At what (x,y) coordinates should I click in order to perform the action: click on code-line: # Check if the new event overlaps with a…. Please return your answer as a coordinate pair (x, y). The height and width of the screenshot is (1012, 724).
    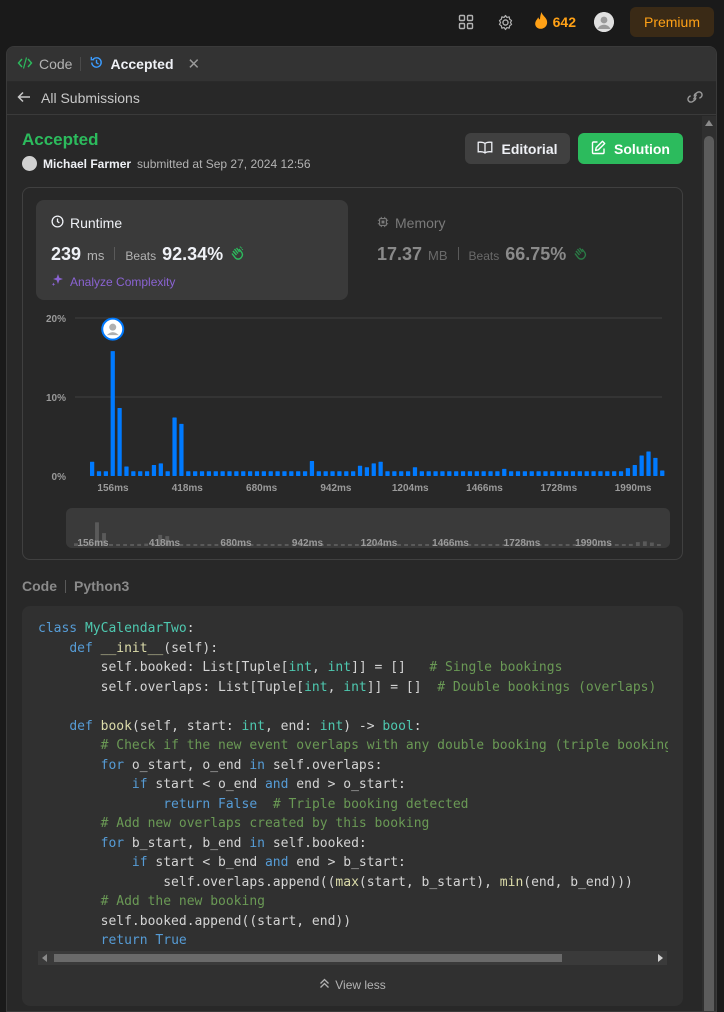
    Looking at the image, I should click on (384, 745).